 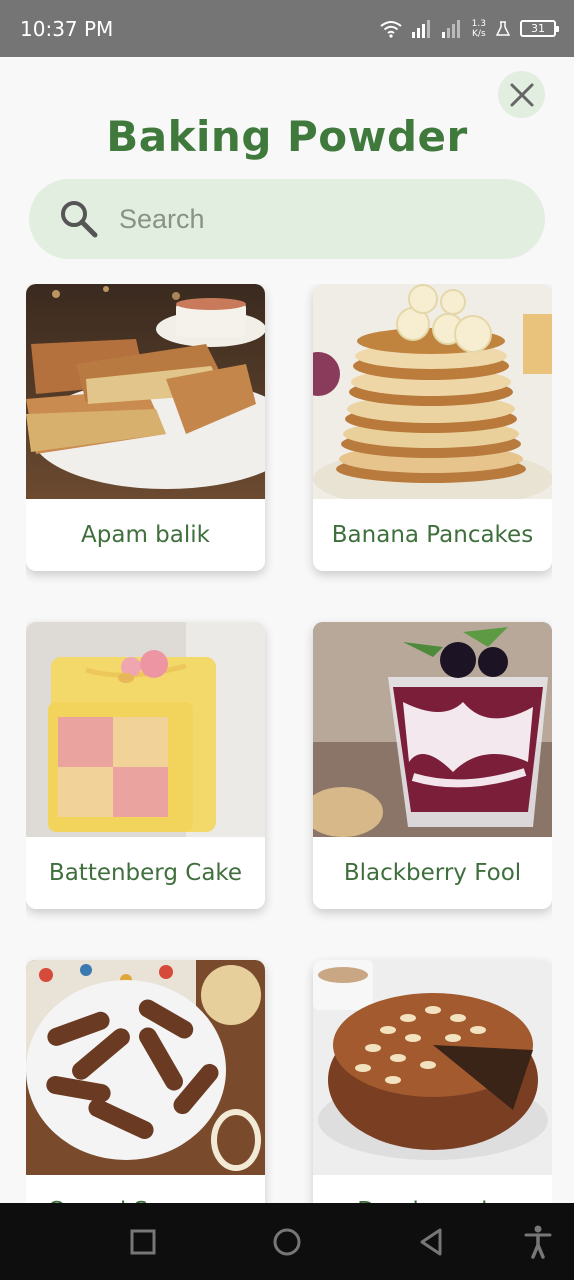 I want to click on recipe-name: Battenberg Cake, so click(x=145, y=873).